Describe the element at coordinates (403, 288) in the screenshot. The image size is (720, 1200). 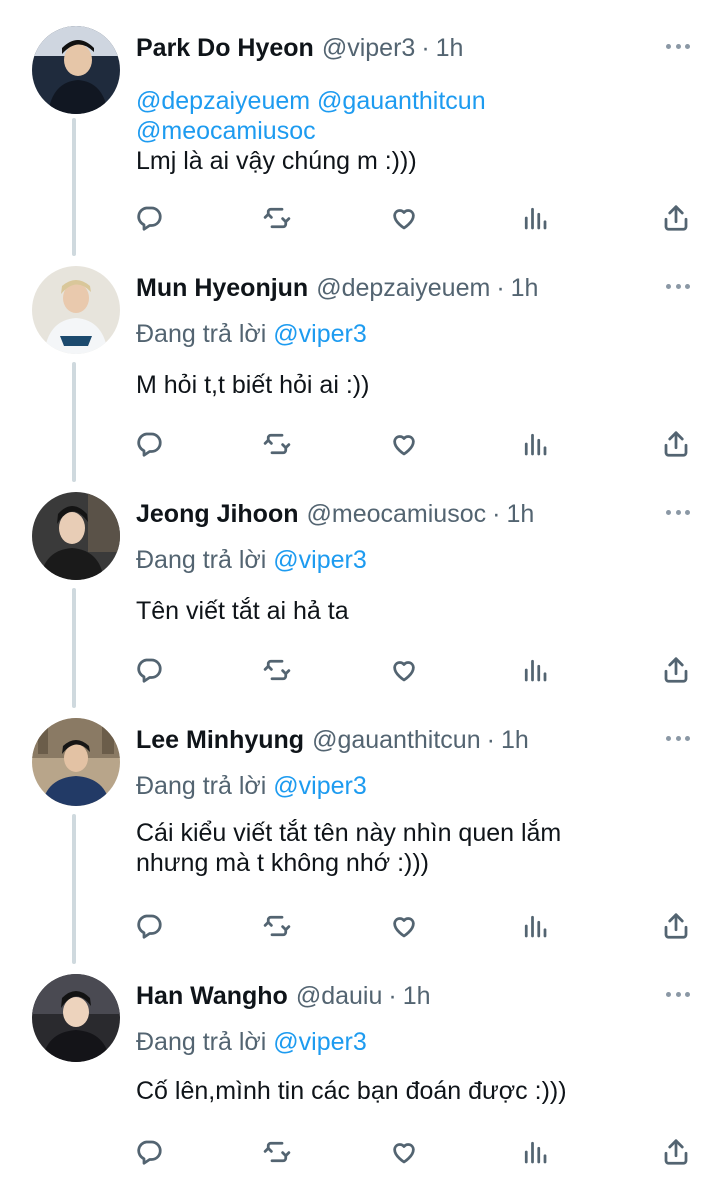
I see `user-handle: @depzaiyeuem` at that location.